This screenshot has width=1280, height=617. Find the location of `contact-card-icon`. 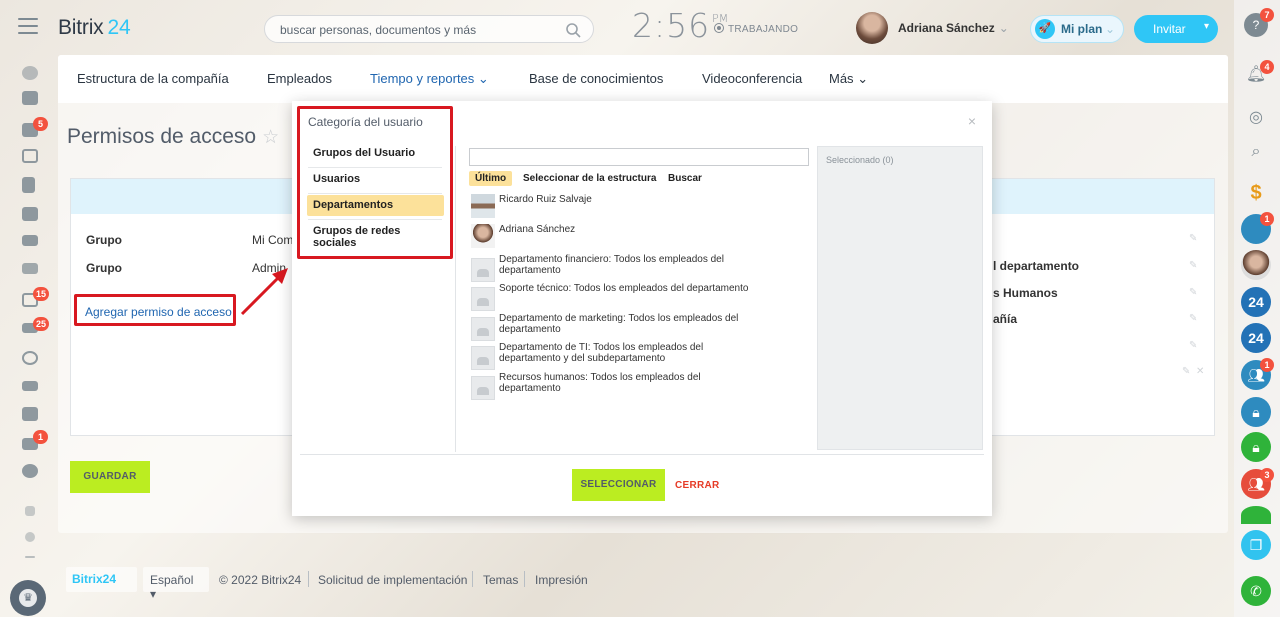

contact-card-icon is located at coordinates (30, 414).